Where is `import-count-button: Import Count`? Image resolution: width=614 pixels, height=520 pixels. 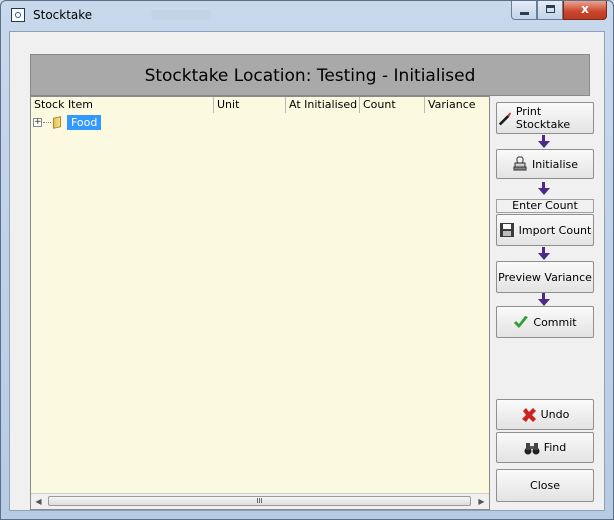 import-count-button: Import Count is located at coordinates (545, 230).